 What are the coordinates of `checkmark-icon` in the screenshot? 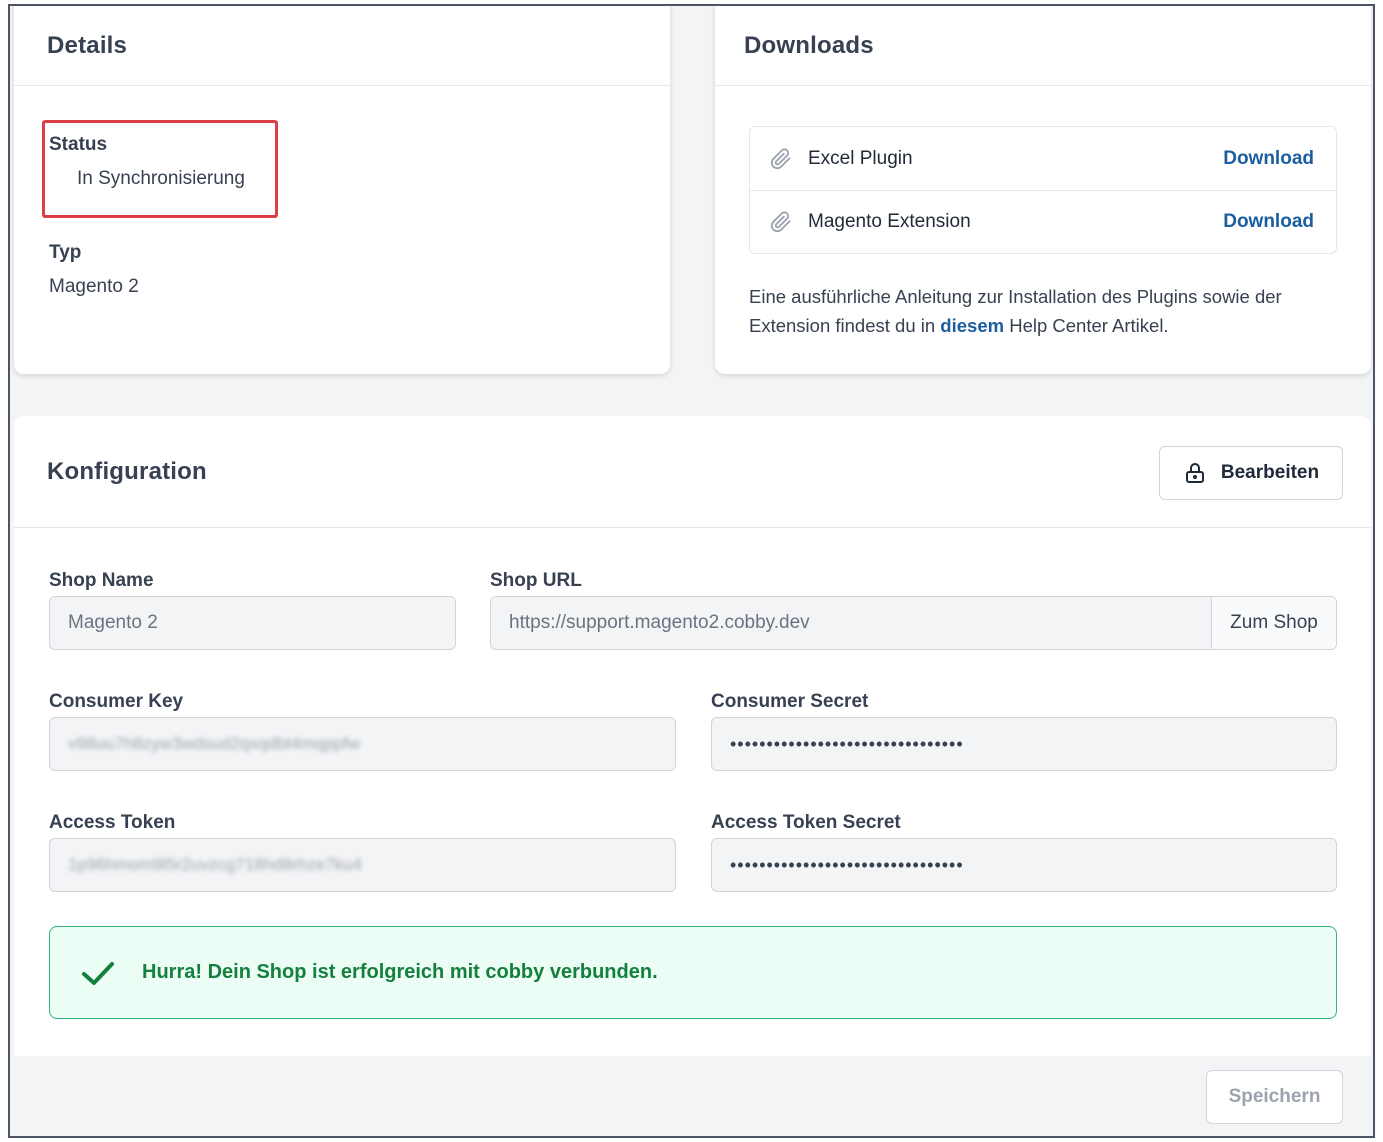 It's located at (98, 973).